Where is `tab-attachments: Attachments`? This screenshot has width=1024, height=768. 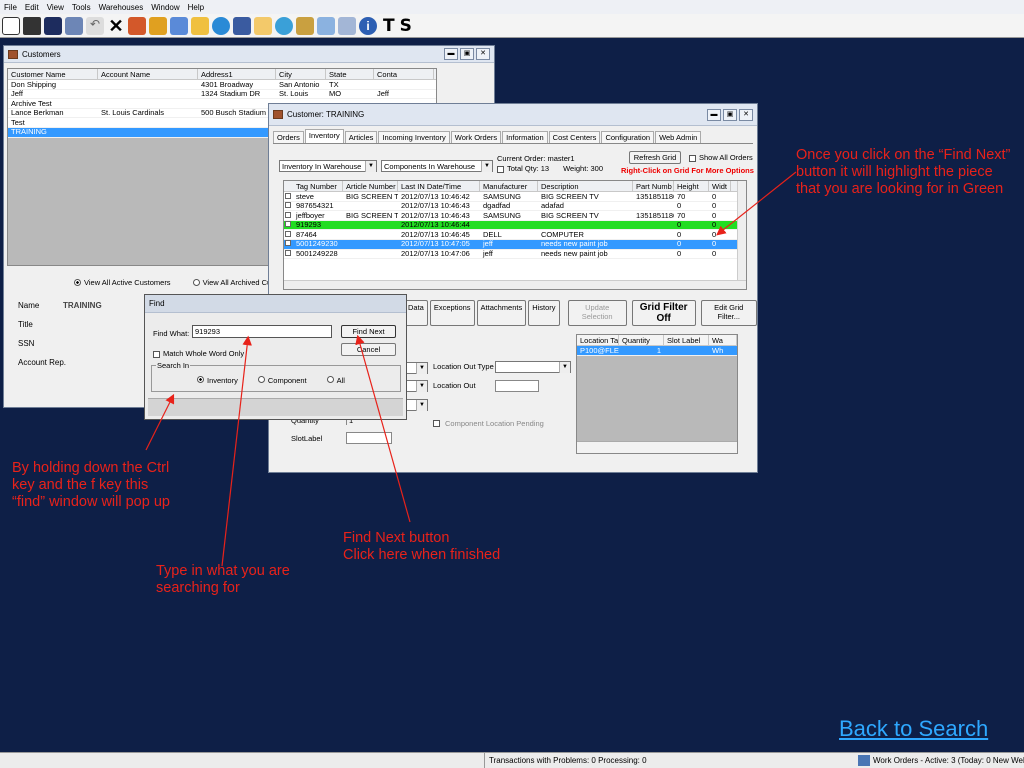 tab-attachments: Attachments is located at coordinates (501, 313).